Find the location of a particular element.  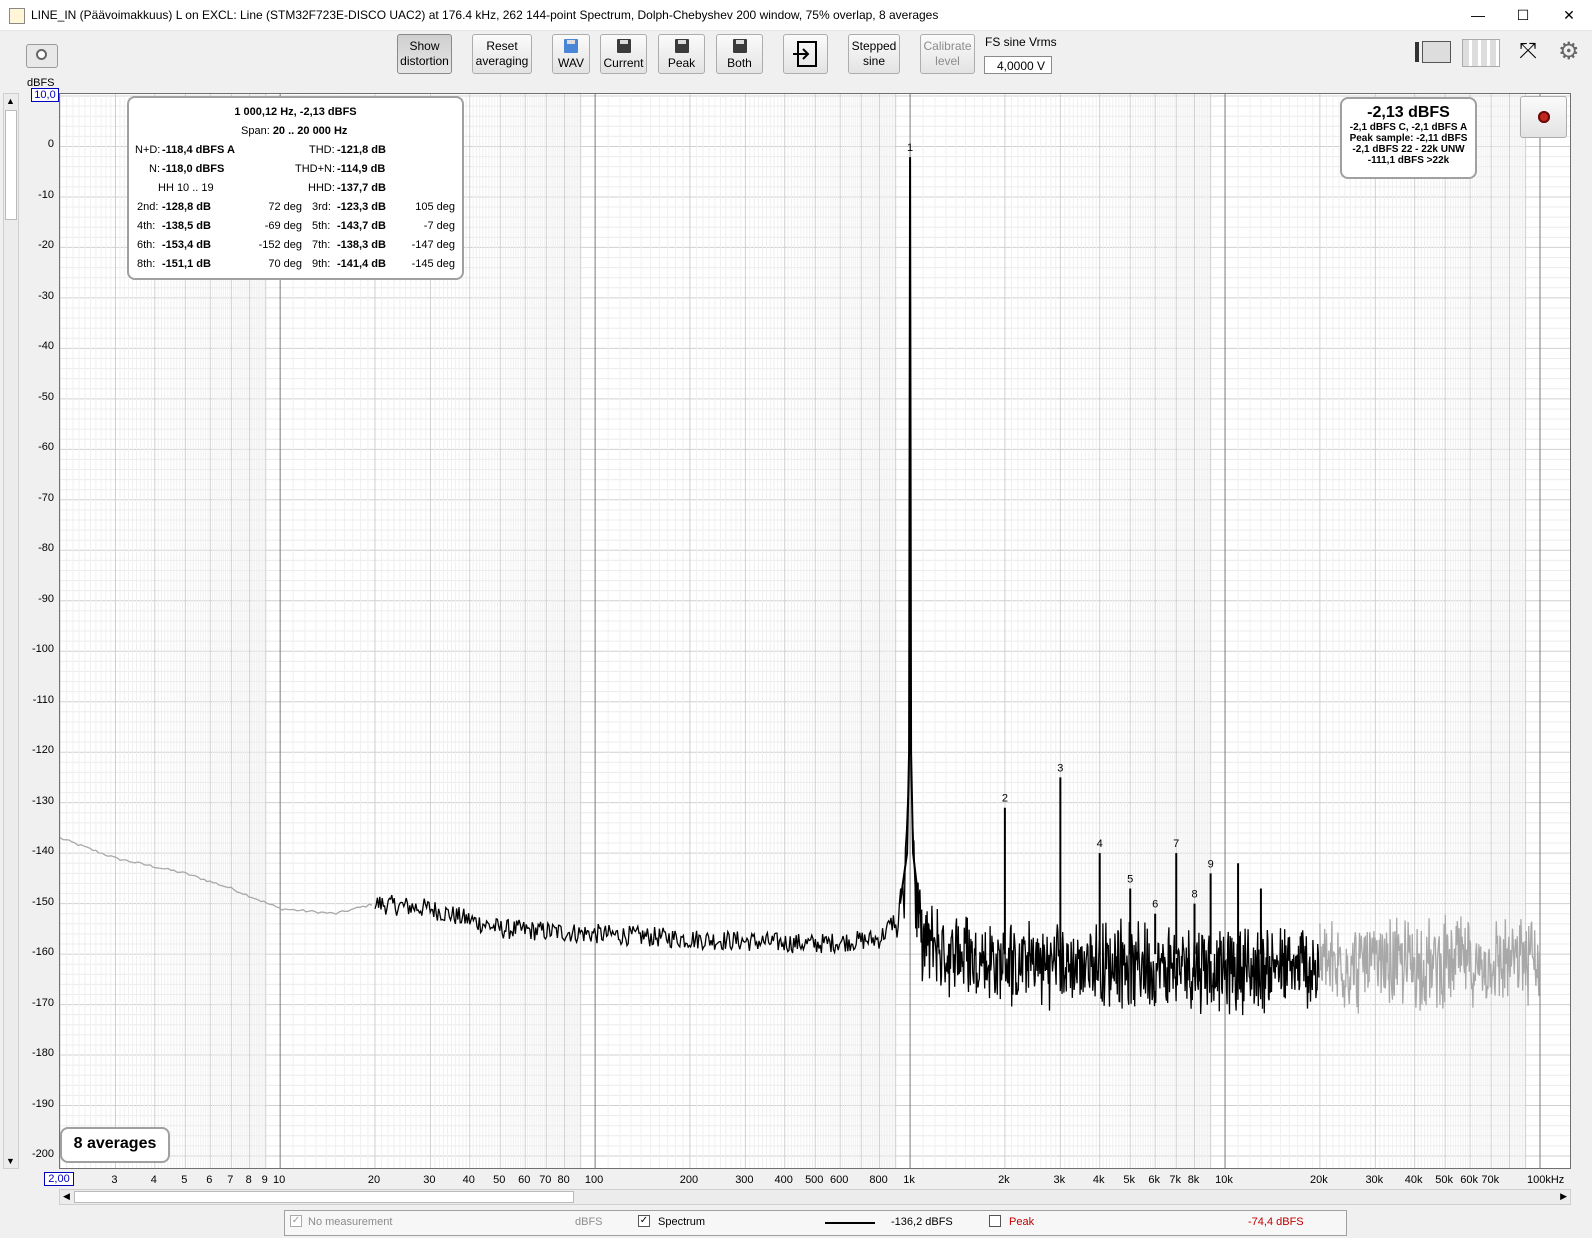

no-measurement-label: No measurement is located at coordinates (350, 1222).